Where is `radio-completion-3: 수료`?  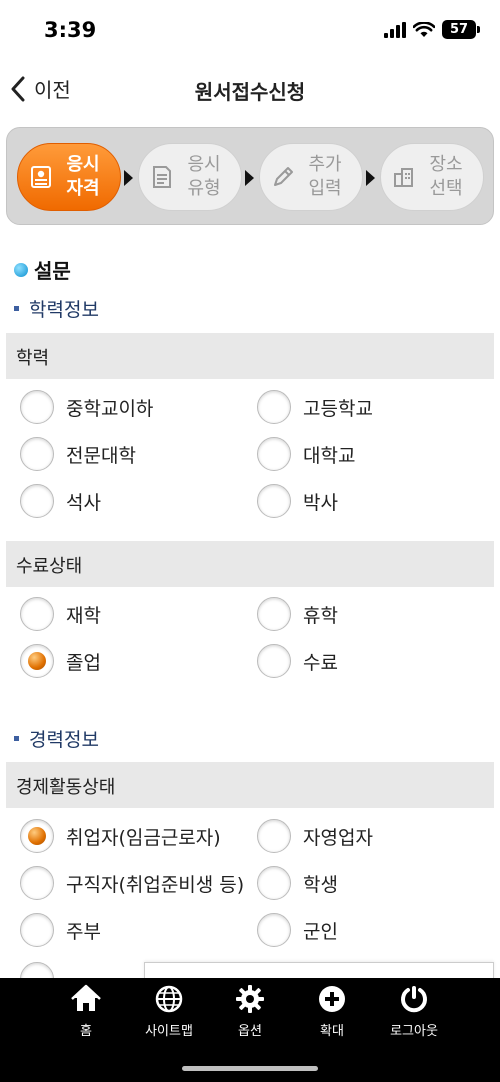 radio-completion-3: 수료 is located at coordinates (297, 661).